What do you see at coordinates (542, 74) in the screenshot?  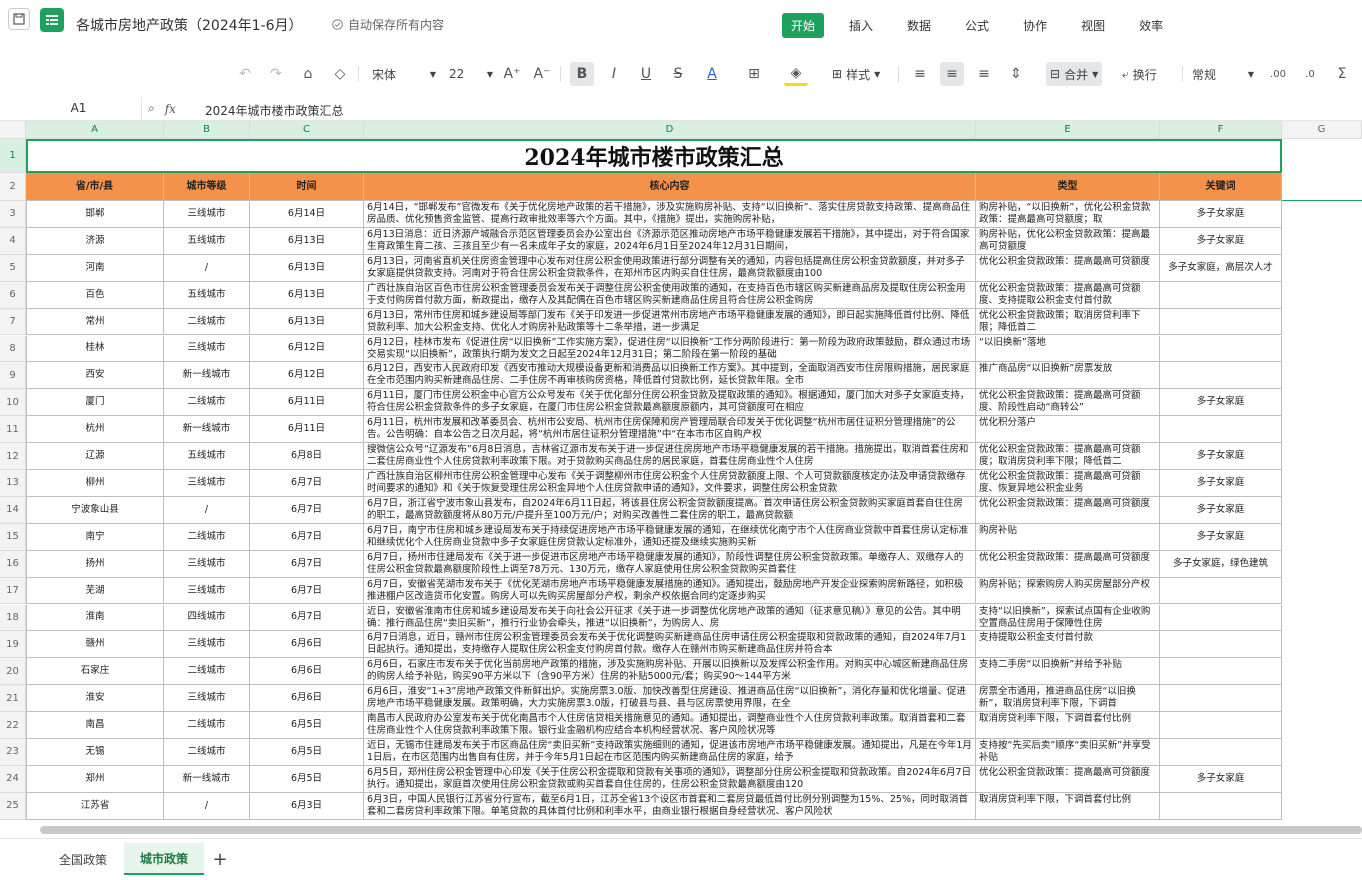 I see `decrease-font-icon: A⁻` at bounding box center [542, 74].